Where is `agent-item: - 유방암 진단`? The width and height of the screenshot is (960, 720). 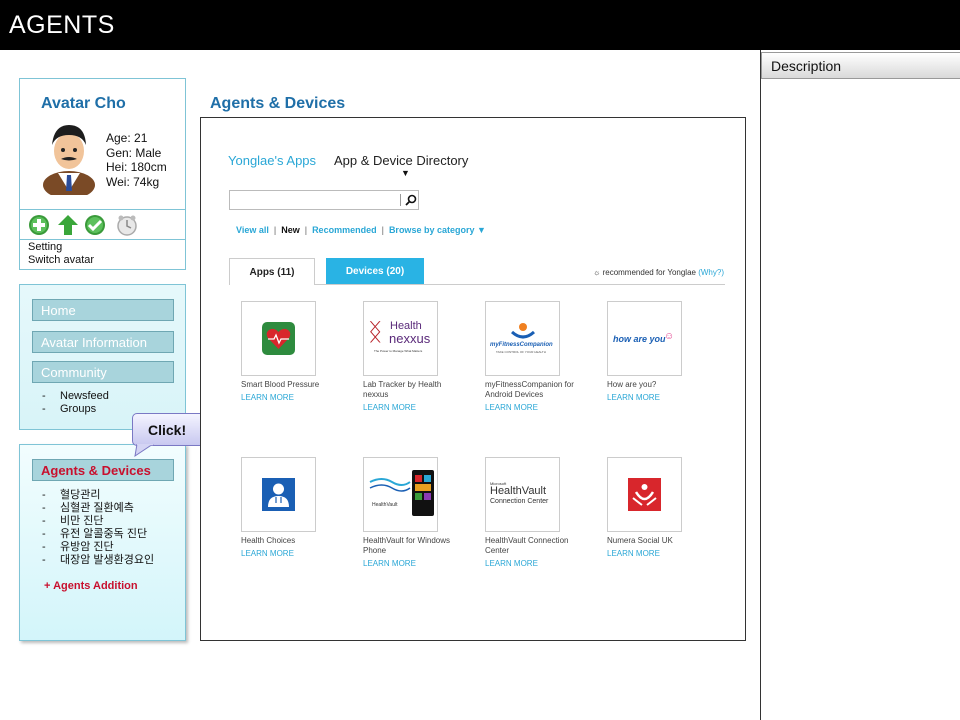
agent-item: - 유방암 진단 is located at coordinates (98, 547).